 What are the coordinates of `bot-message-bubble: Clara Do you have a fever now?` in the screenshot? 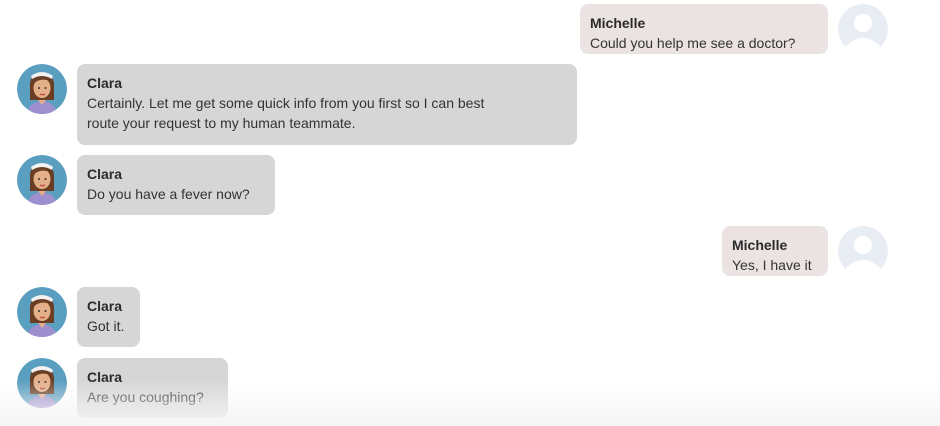 It's located at (176, 185).